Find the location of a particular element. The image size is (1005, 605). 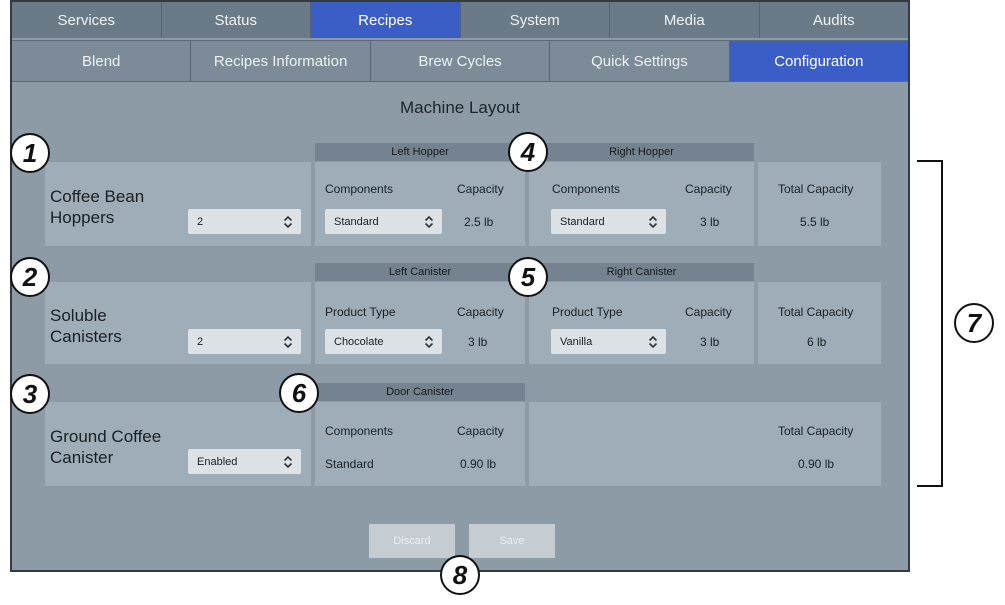

right-hopper-components-label: Components is located at coordinates (586, 189).